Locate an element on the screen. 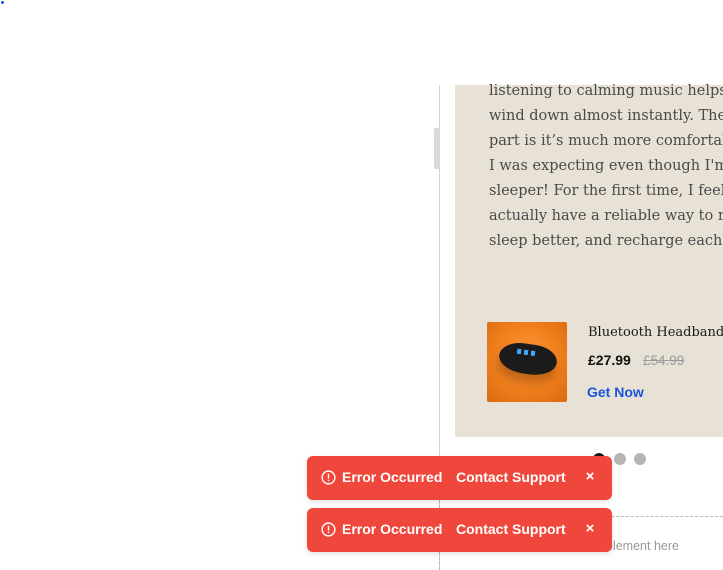 The image size is (723, 570). product-old-price: £54.99 is located at coordinates (664, 360).